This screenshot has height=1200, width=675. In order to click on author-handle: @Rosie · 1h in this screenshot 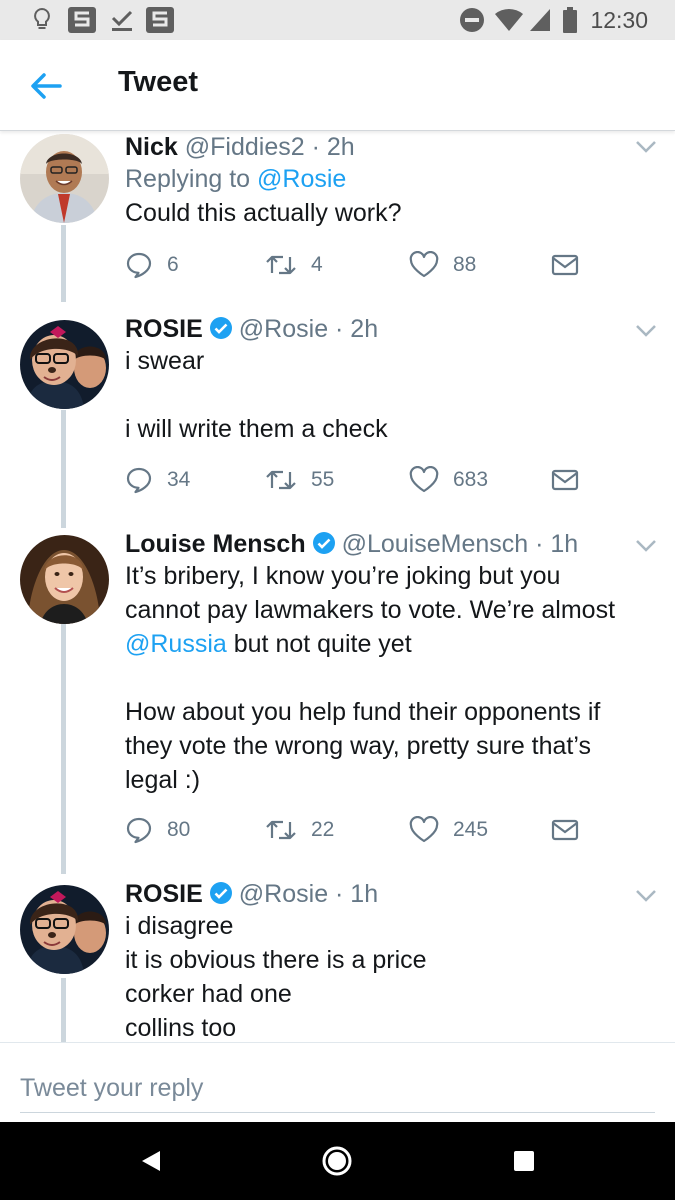, I will do `click(308, 894)`.